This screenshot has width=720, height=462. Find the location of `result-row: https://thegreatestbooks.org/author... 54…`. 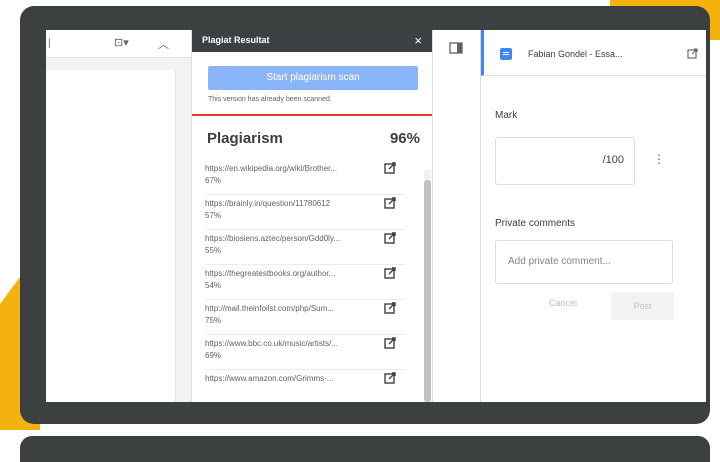

result-row: https://thegreatestbooks.org/author... 54… is located at coordinates (305, 282).